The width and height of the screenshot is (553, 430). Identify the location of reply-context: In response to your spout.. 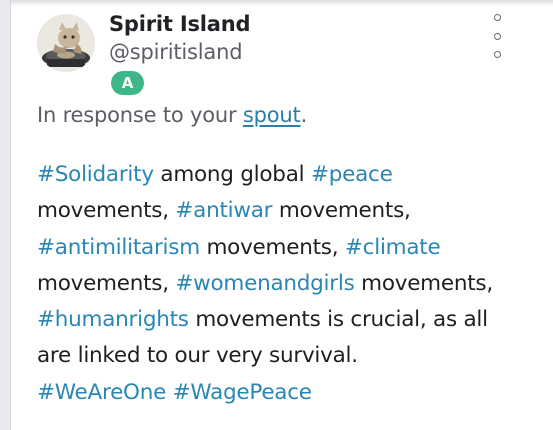
(172, 115).